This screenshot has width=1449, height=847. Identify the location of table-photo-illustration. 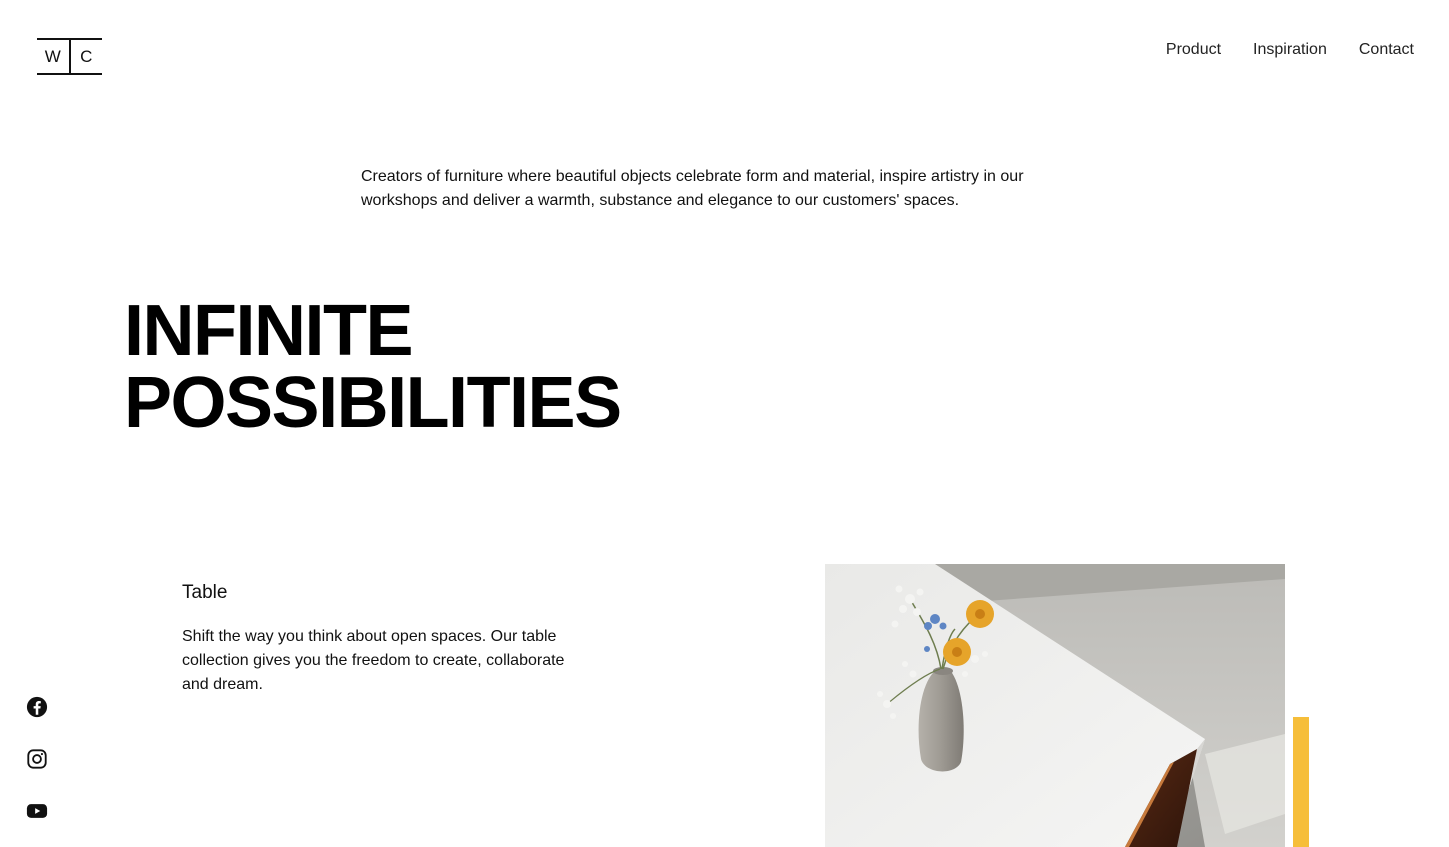
(1055, 705).